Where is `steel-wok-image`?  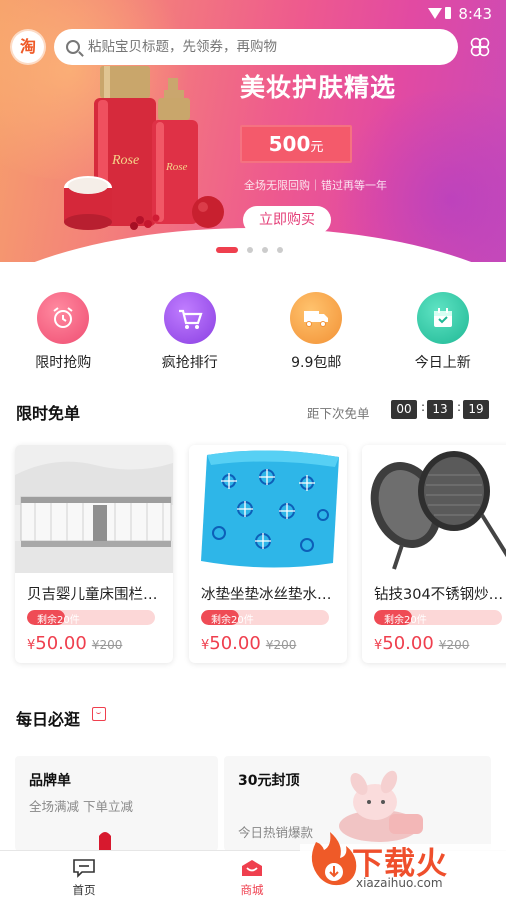 steel-wok-image is located at coordinates (434, 509).